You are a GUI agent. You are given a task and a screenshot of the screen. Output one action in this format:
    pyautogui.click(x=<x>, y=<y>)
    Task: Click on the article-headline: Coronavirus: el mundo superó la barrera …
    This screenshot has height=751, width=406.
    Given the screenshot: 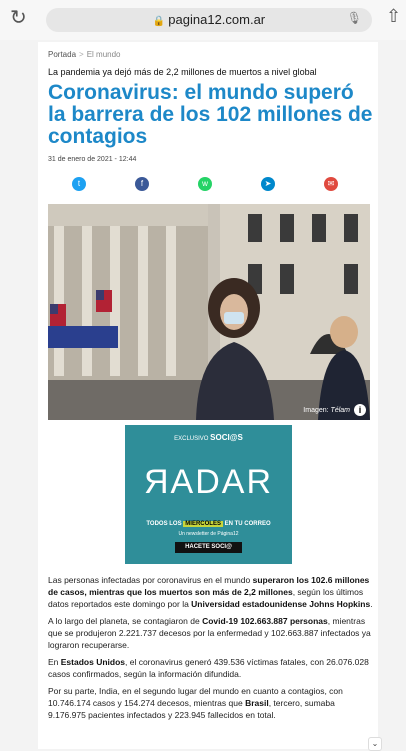 What is the action you would take?
    pyautogui.click(x=210, y=114)
    